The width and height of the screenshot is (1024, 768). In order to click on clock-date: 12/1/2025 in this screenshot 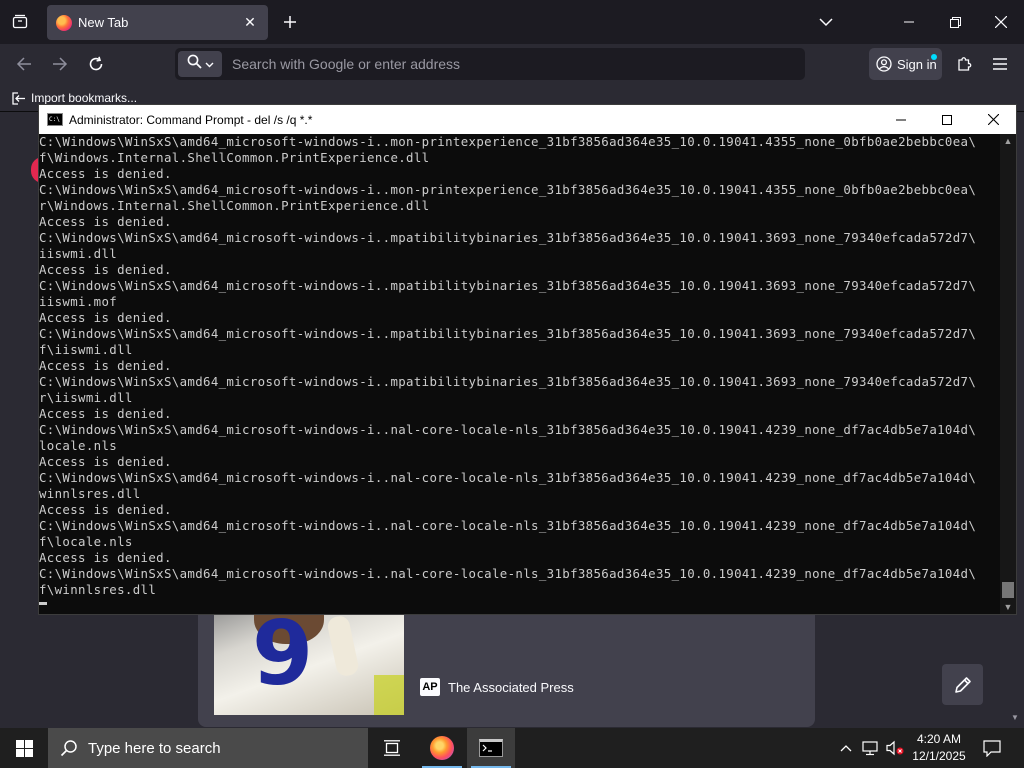, I will do `click(939, 756)`.